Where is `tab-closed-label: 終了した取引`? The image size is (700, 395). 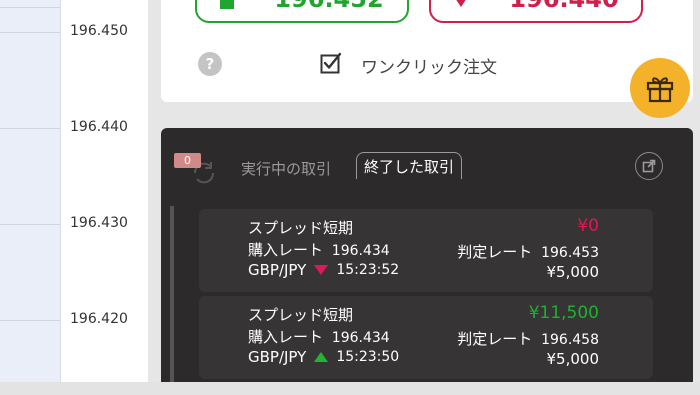 tab-closed-label: 終了した取引 is located at coordinates (409, 166).